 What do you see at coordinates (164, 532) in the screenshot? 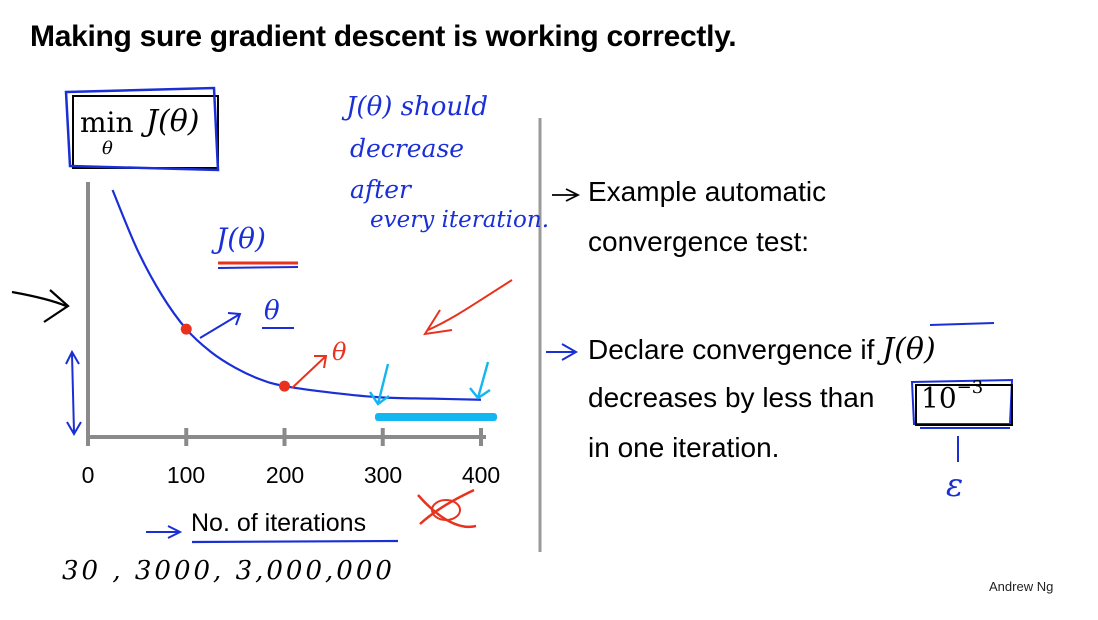
I see `xlabel-arrow` at bounding box center [164, 532].